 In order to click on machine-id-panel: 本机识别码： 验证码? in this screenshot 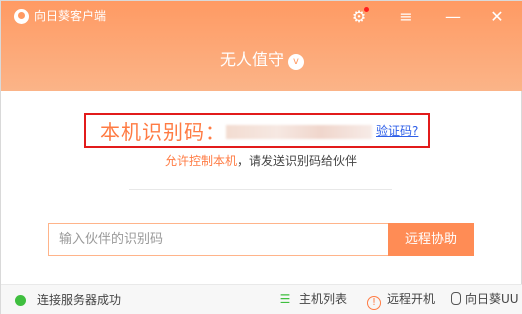, I will do `click(257, 130)`.